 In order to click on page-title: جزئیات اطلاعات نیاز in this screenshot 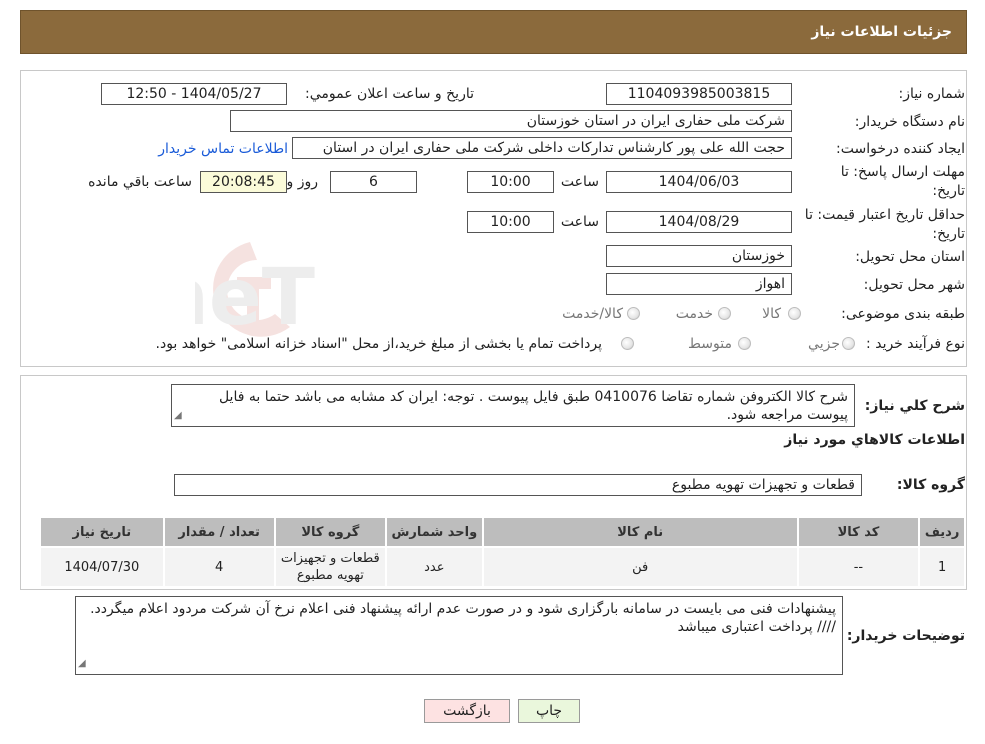, I will do `click(881, 32)`.